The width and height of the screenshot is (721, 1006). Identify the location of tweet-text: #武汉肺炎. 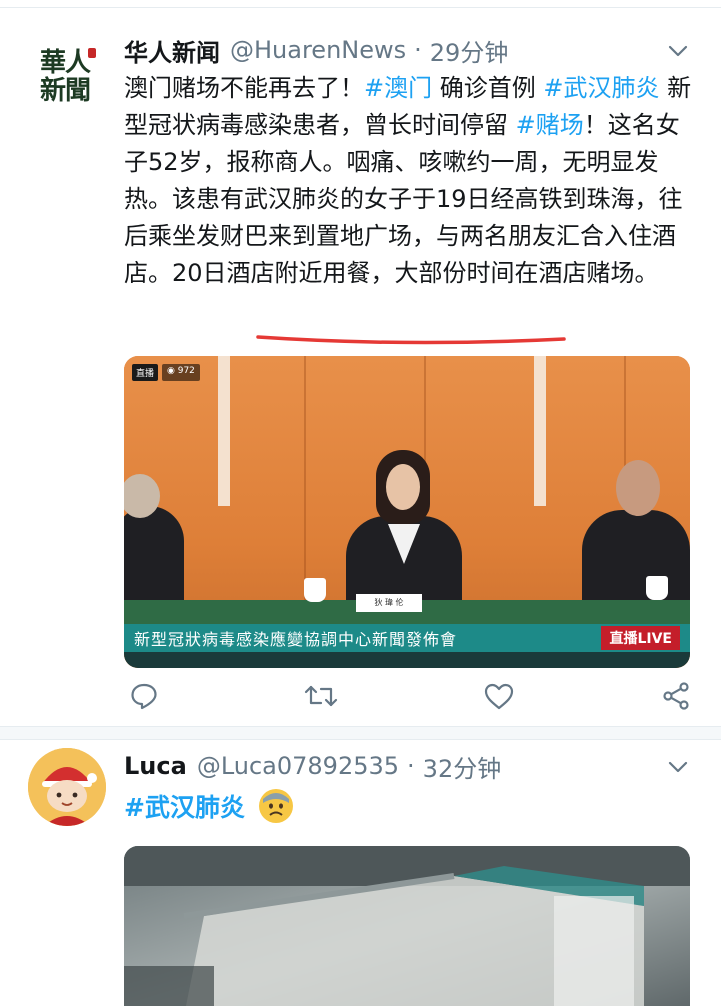
(208, 806).